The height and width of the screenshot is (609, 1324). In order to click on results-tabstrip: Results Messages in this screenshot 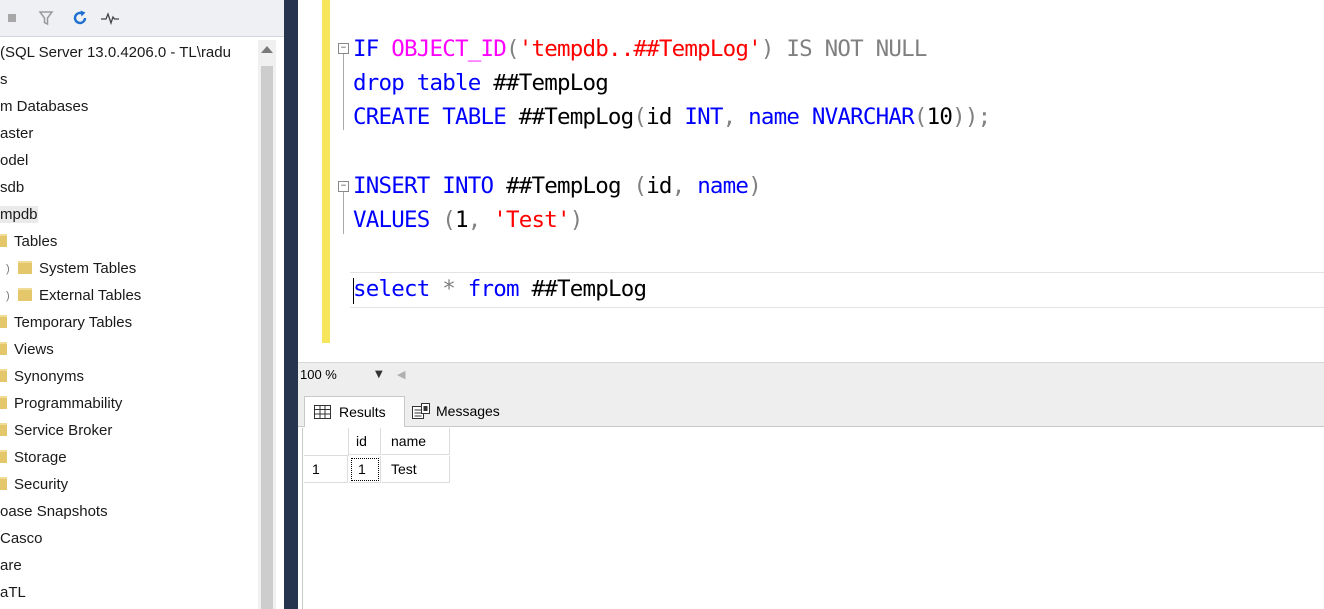, I will do `click(811, 407)`.